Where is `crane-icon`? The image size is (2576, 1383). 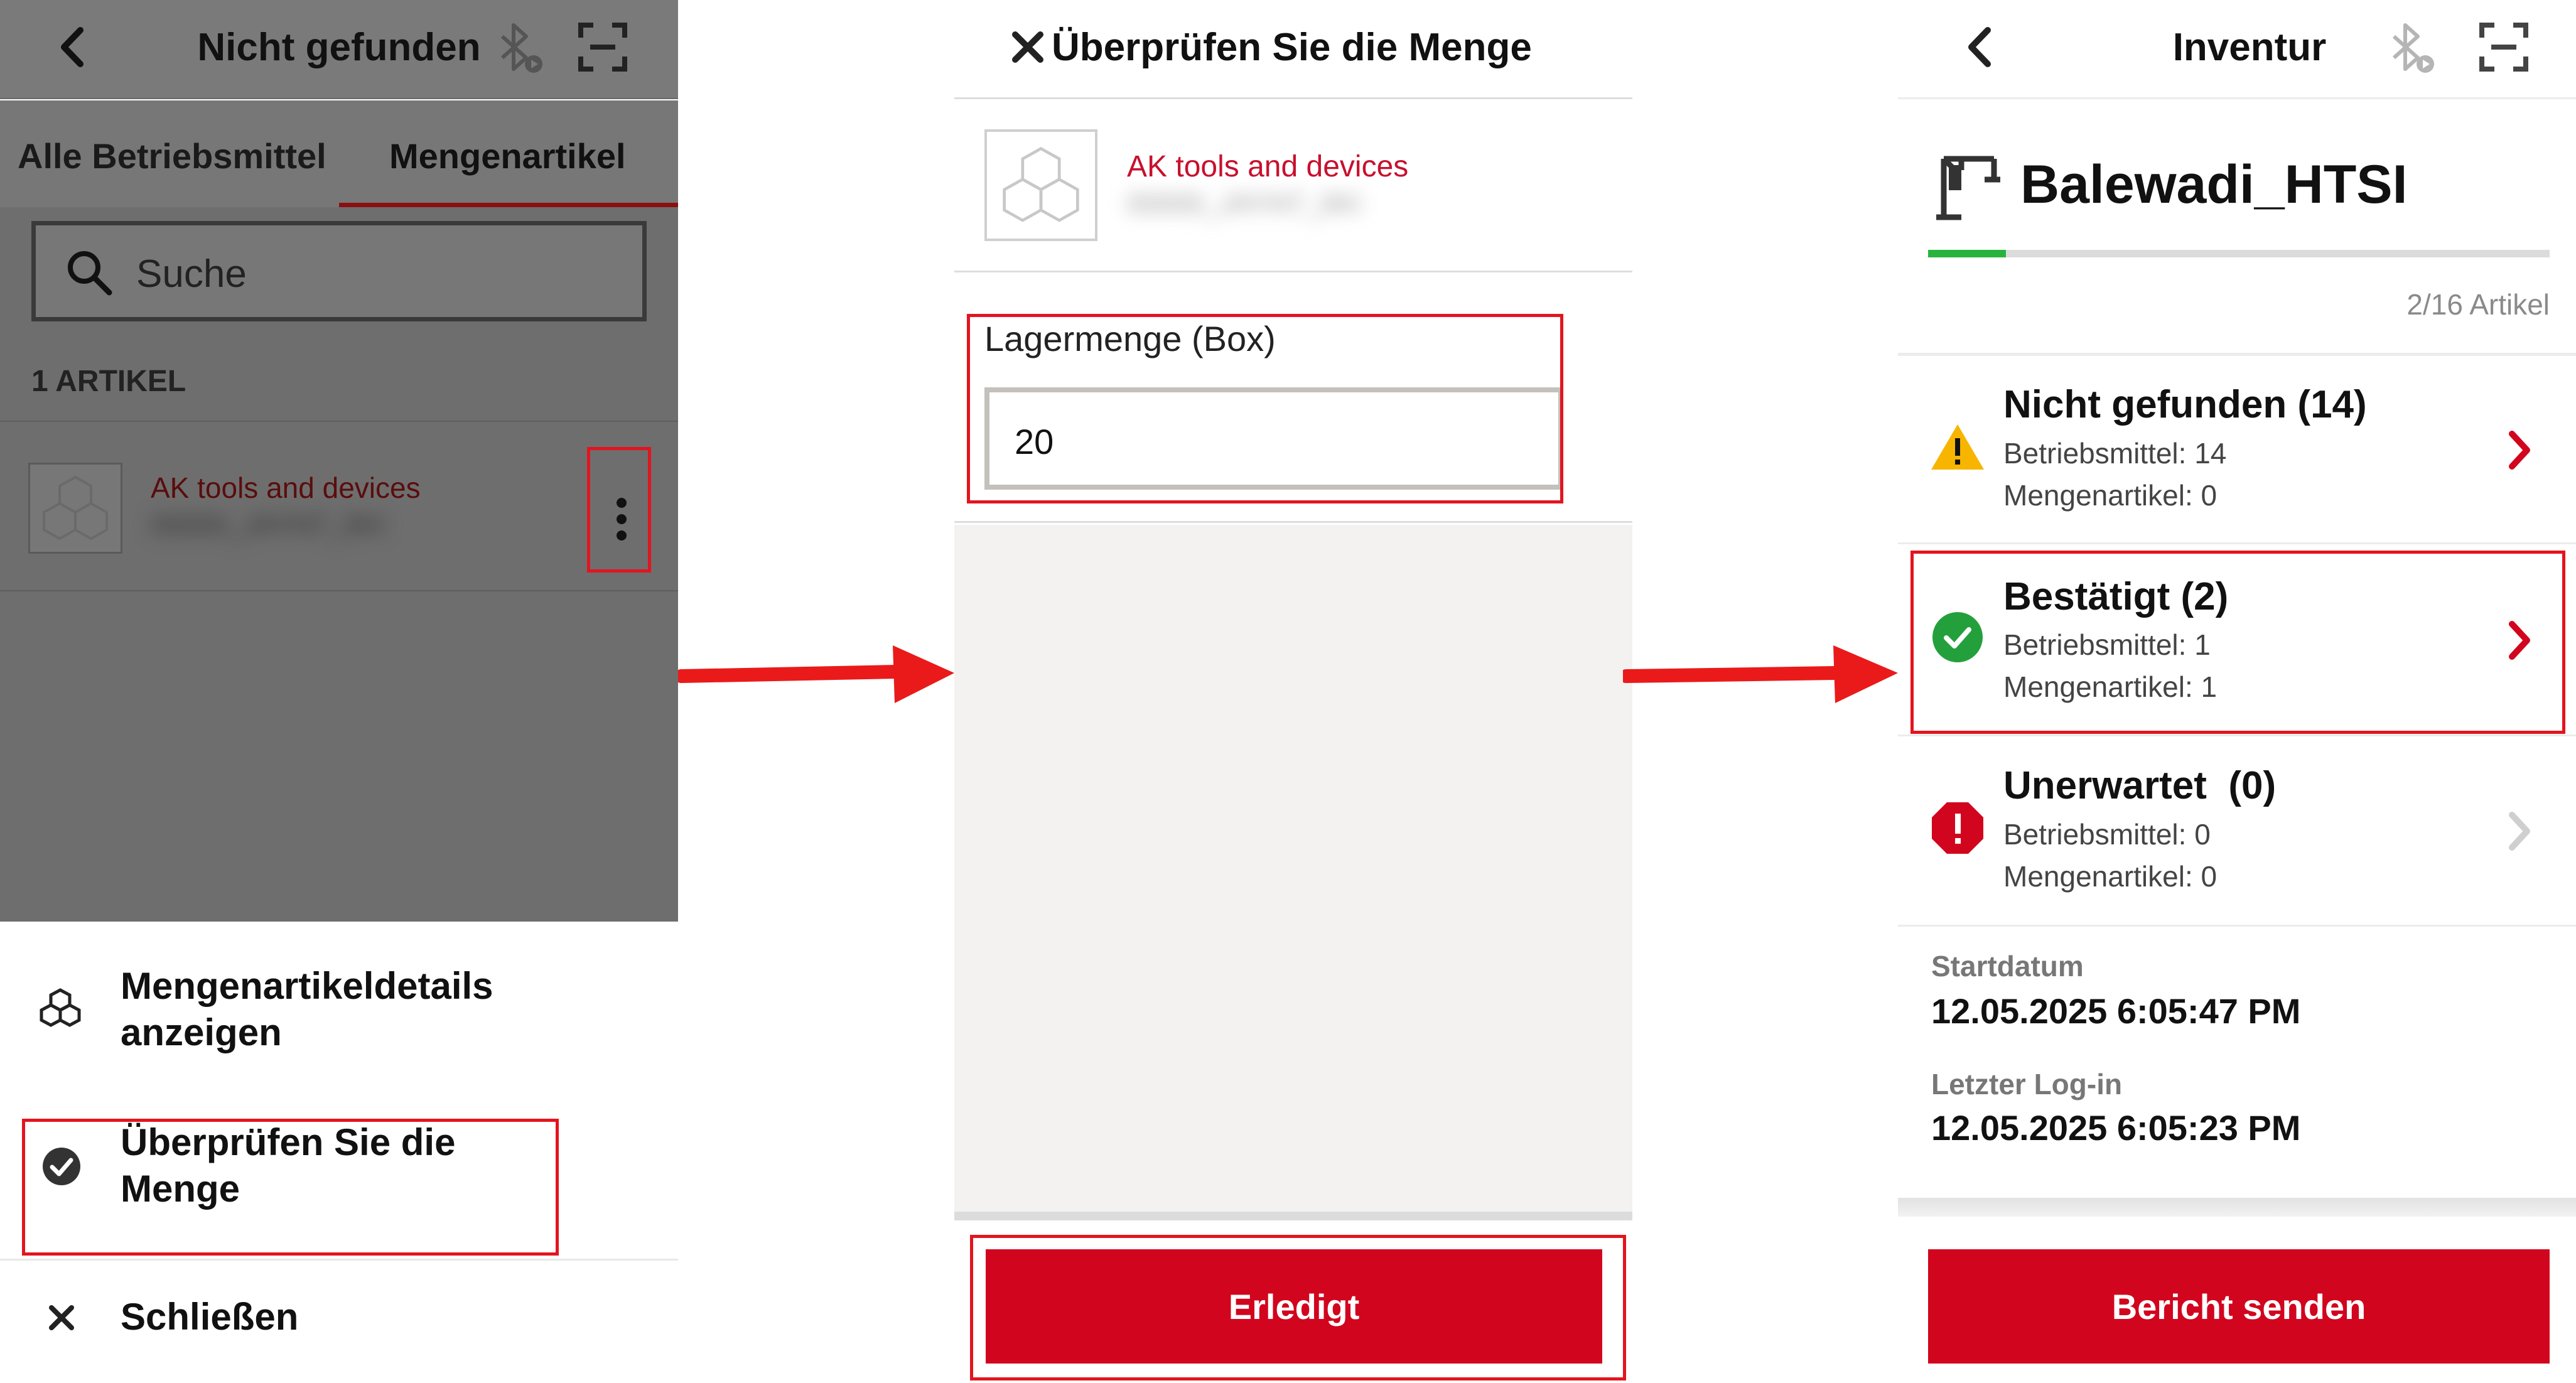
crane-icon is located at coordinates (1966, 185).